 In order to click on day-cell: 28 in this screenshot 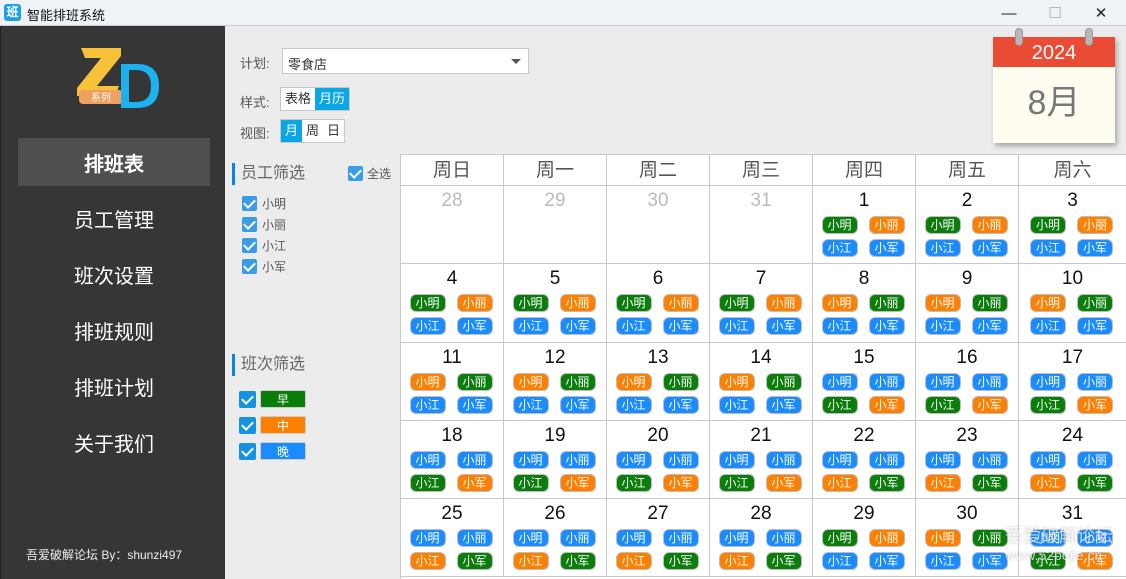, I will do `click(452, 225)`.